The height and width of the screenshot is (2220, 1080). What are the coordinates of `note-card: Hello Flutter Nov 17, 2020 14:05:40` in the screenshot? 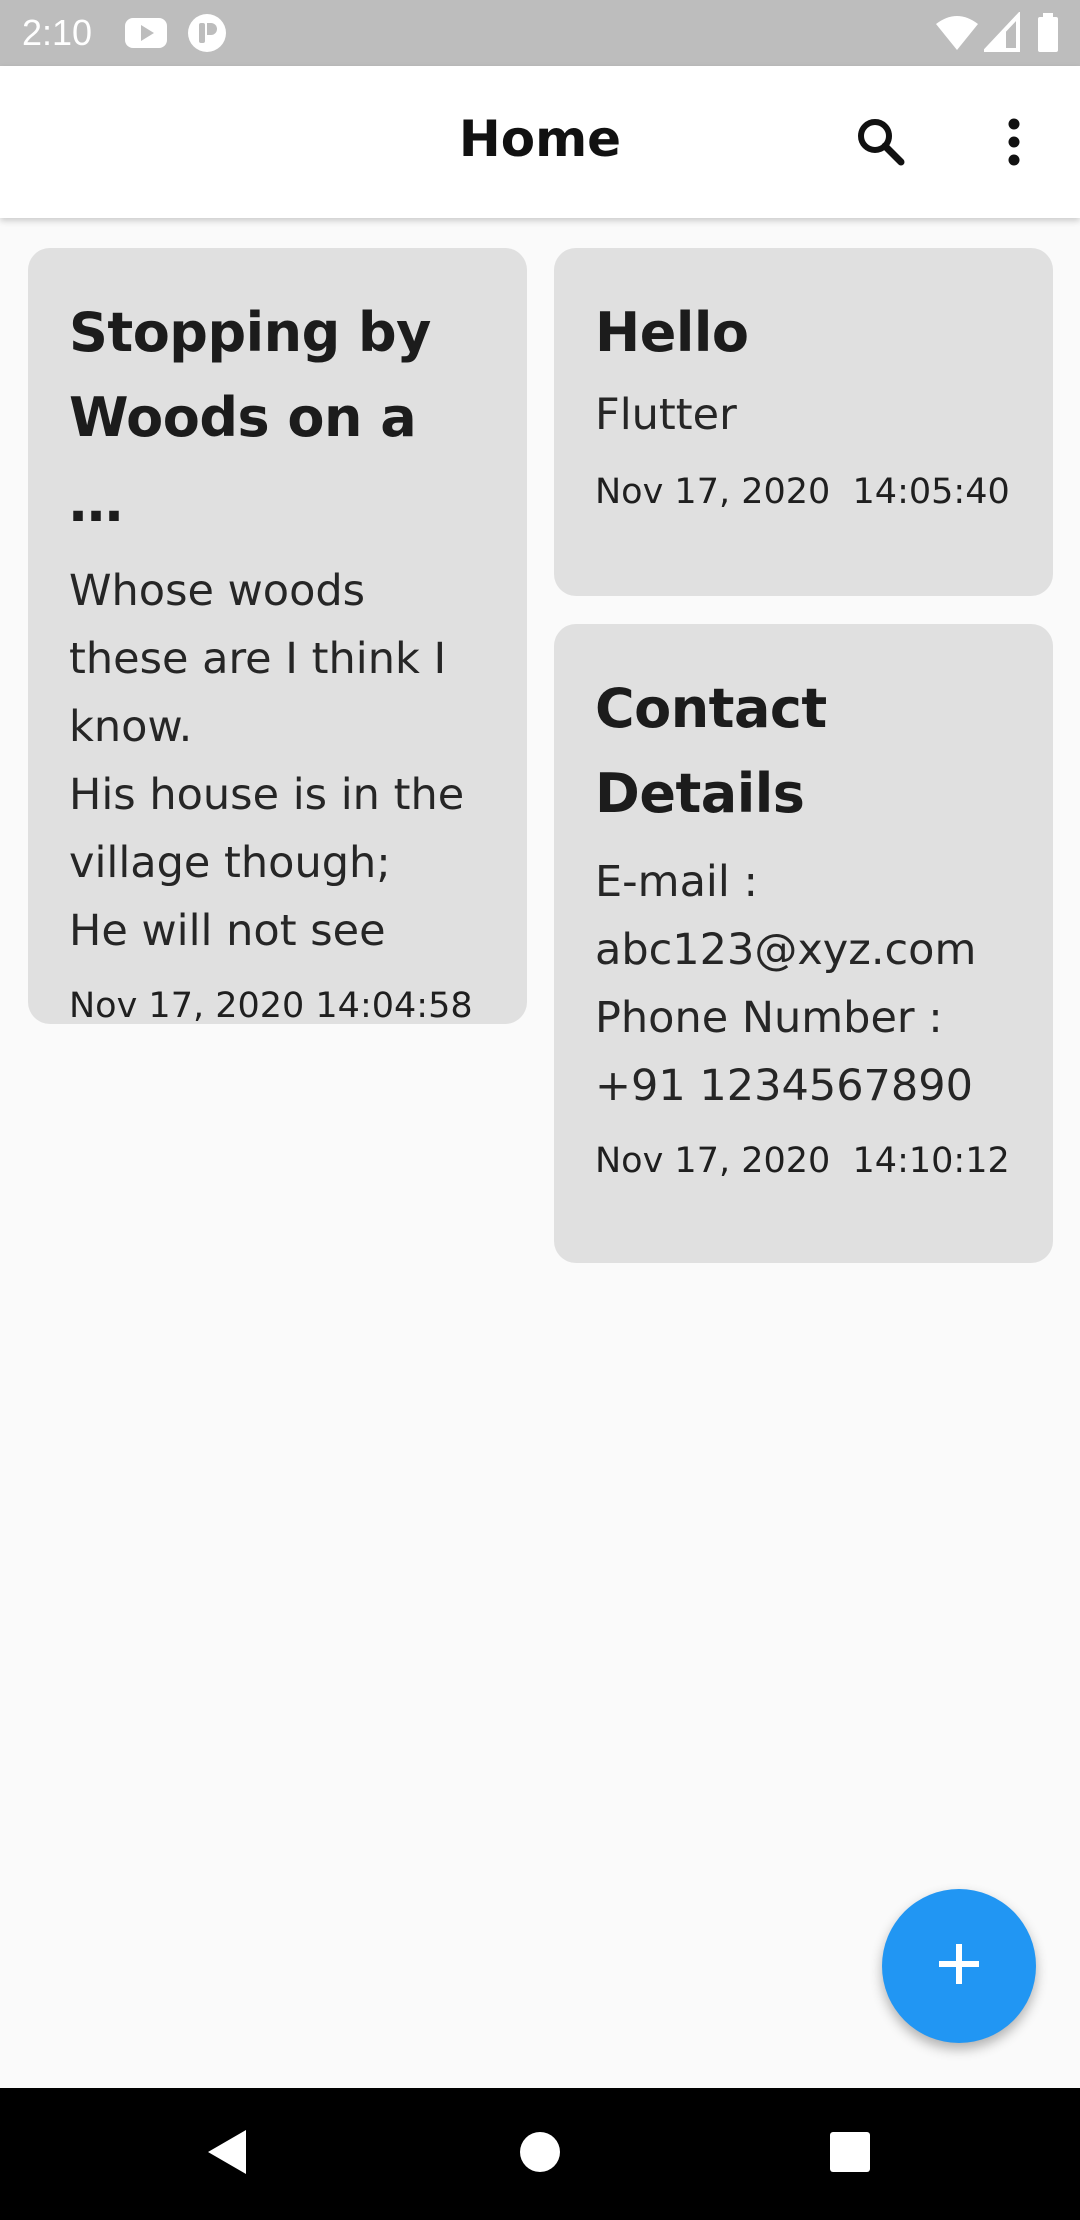 It's located at (803, 422).